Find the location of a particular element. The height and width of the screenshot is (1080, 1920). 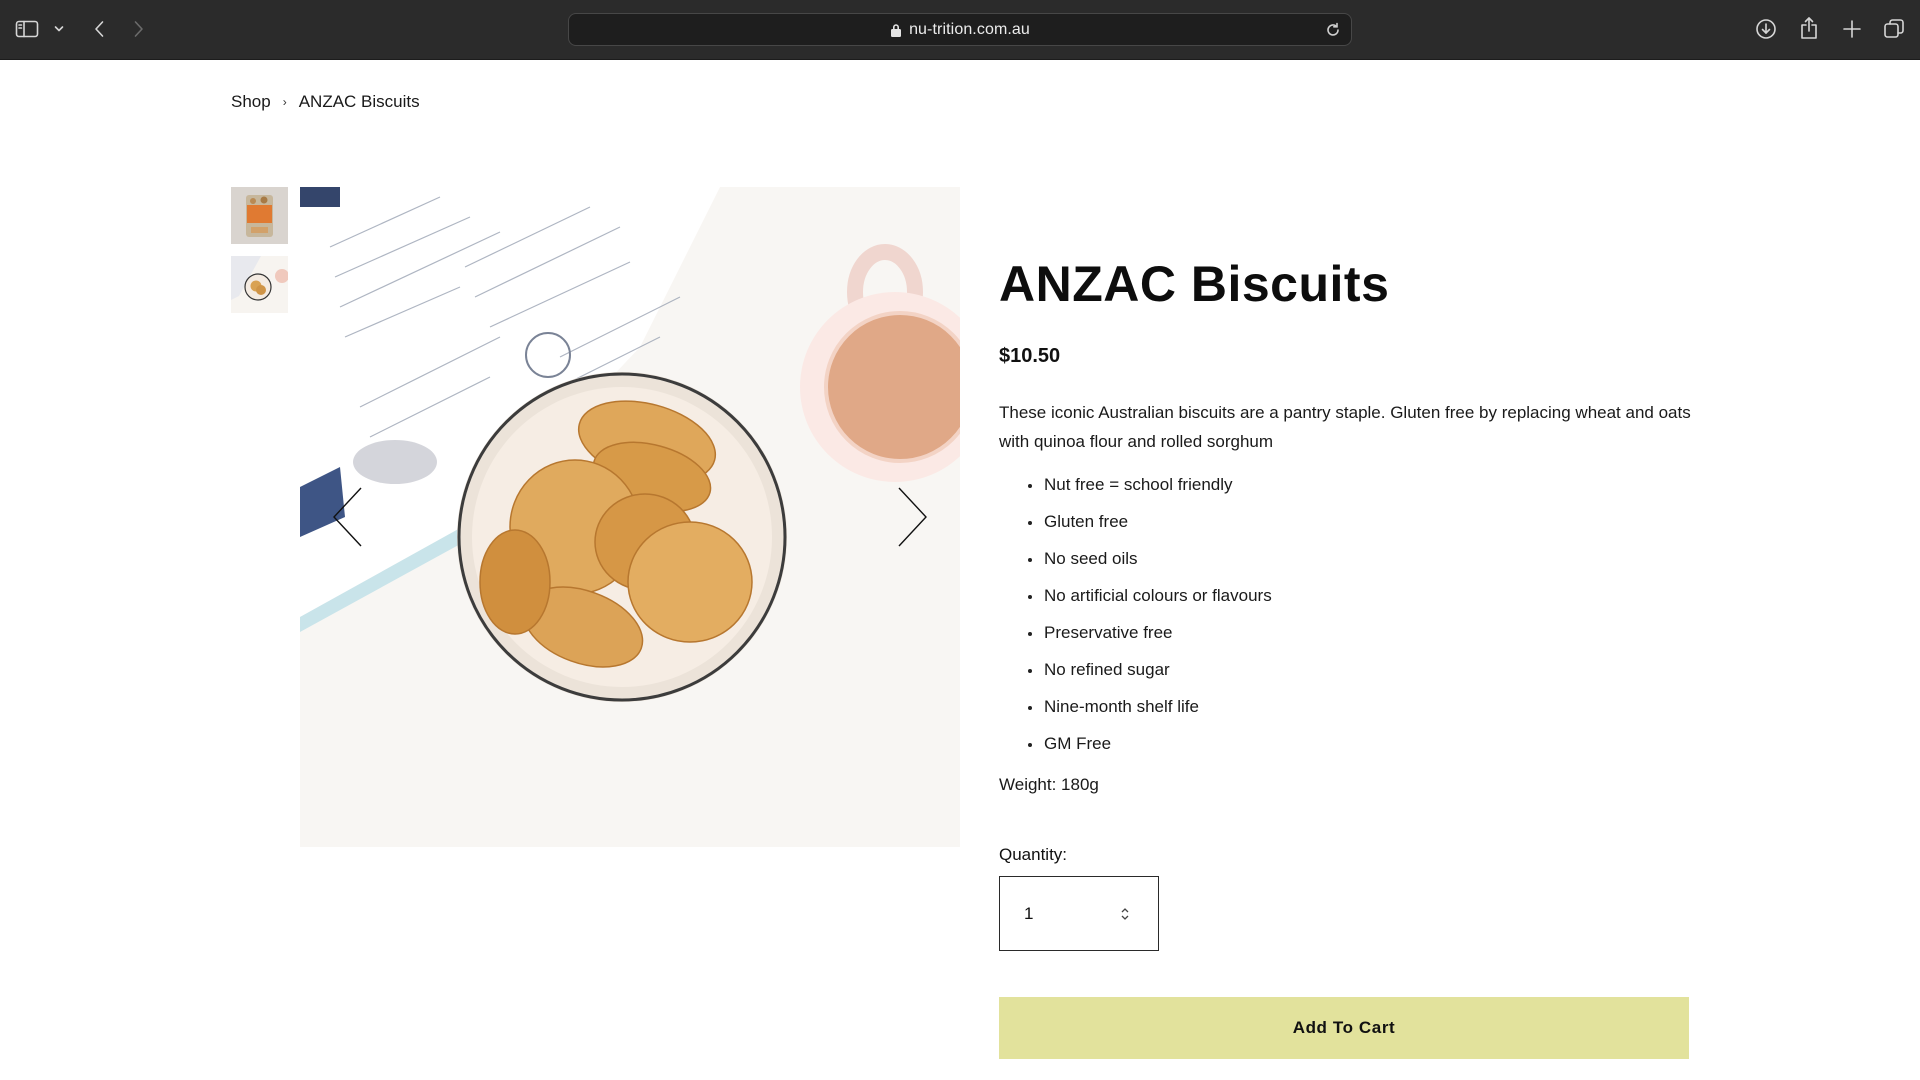

feature-item: No artificial colours or flavours is located at coordinates (1150, 601).